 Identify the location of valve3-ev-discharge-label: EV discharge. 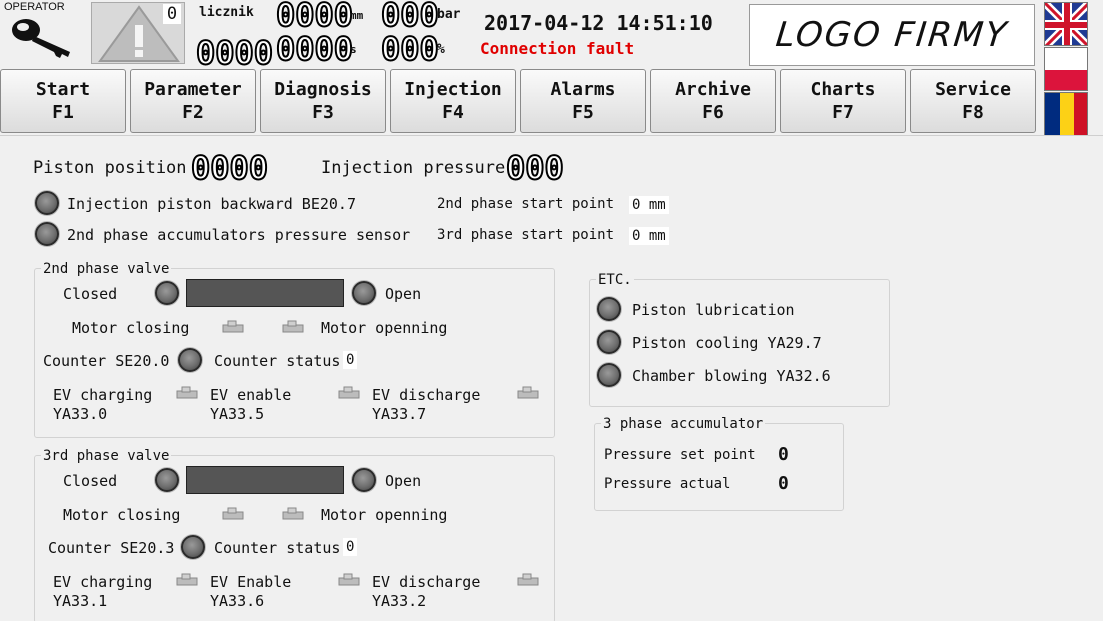
(426, 582).